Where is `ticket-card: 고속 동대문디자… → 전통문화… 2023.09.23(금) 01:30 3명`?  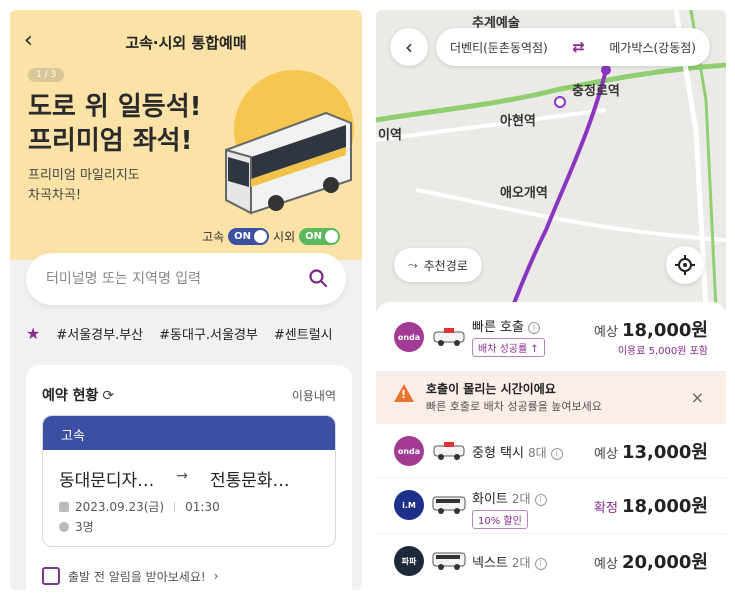 ticket-card: 고속 동대문디자… → 전통문화… 2023.09.23(금) 01:30 3명 is located at coordinates (189, 481).